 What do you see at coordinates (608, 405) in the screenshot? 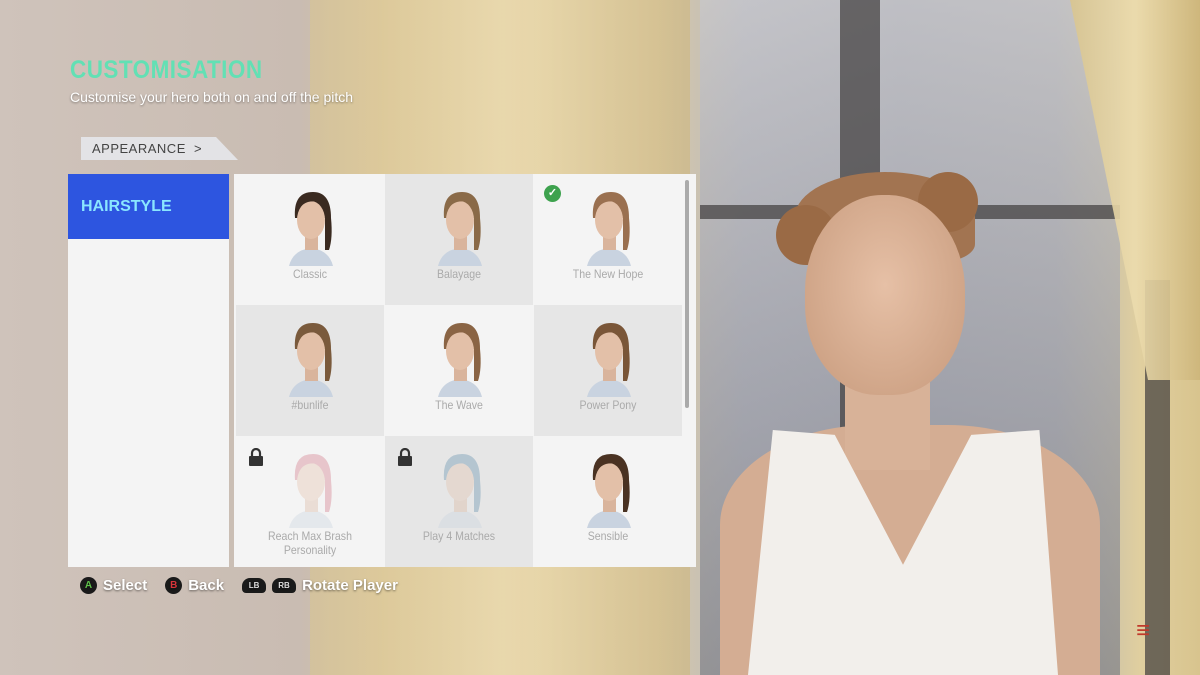
I see `hairstyle-label: Power Pony` at bounding box center [608, 405].